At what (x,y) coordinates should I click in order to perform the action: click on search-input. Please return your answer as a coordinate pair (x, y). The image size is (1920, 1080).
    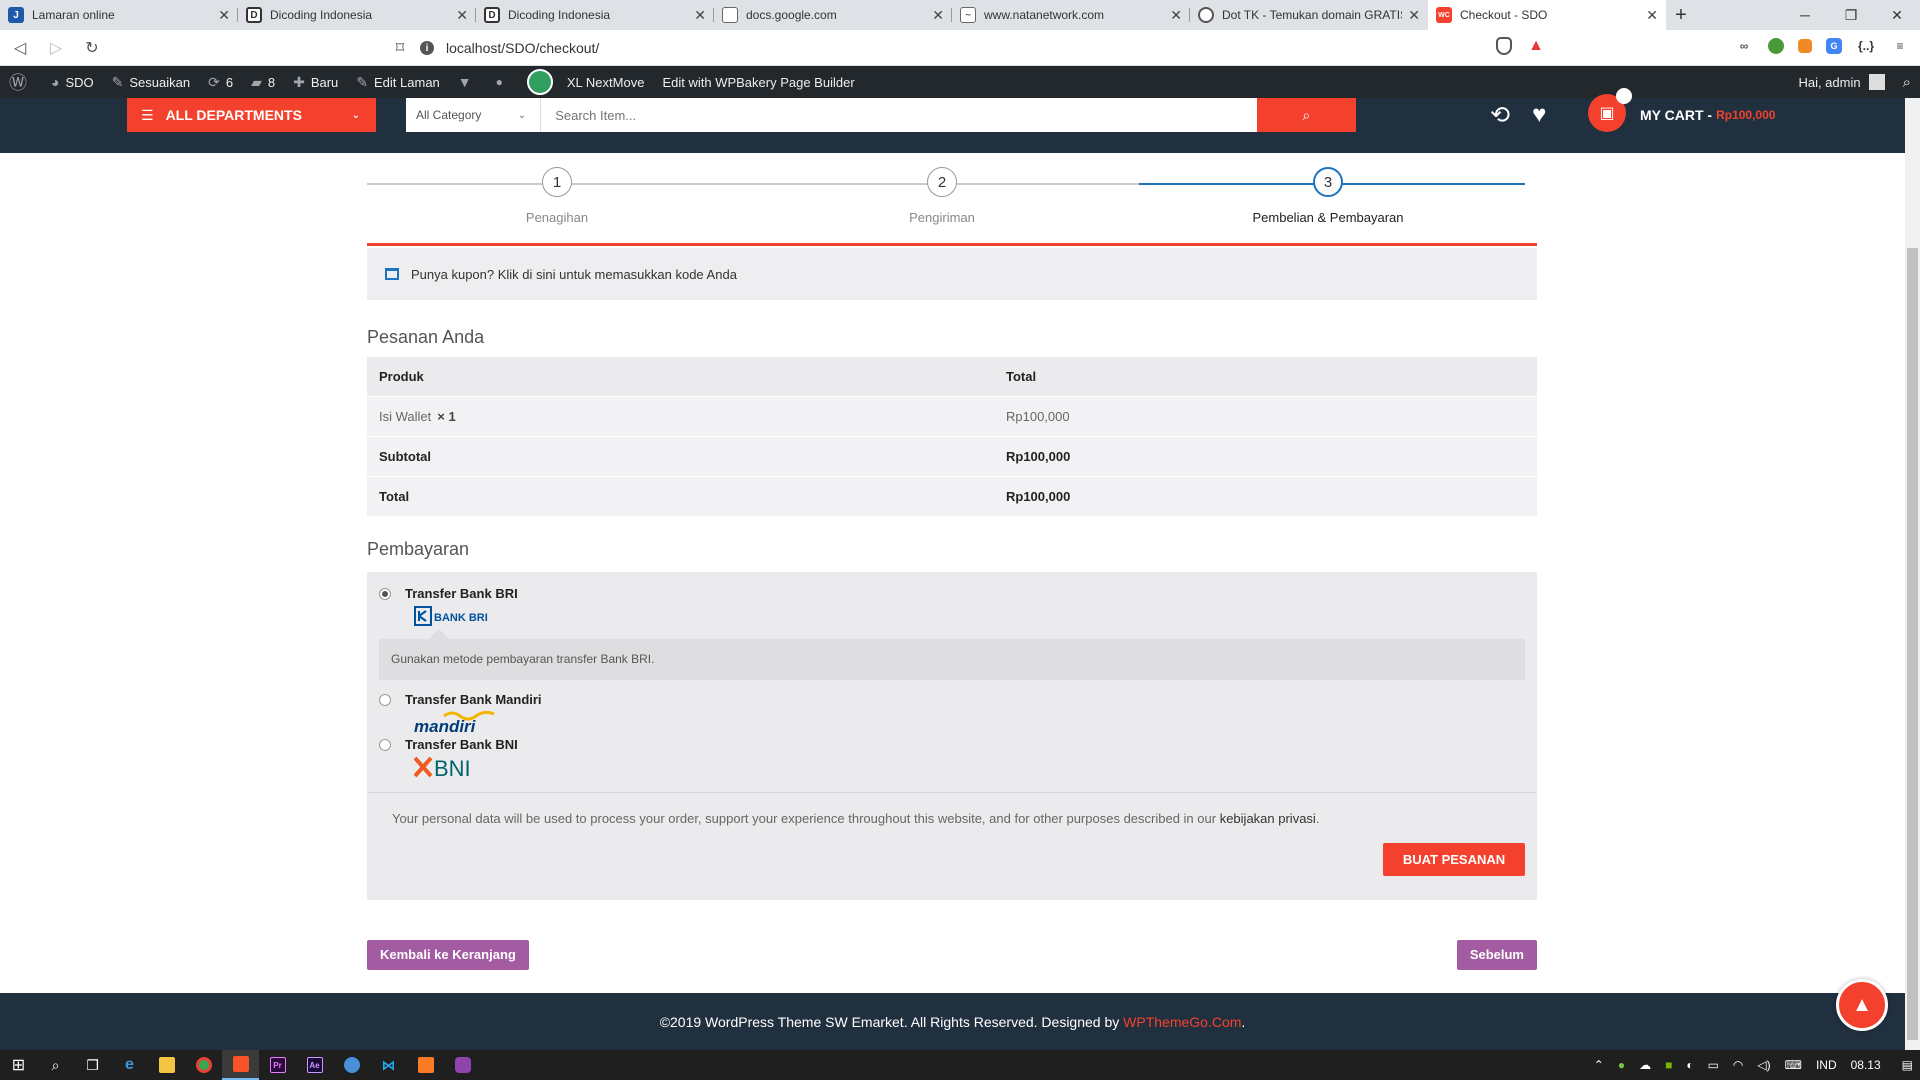
    Looking at the image, I should click on (899, 115).